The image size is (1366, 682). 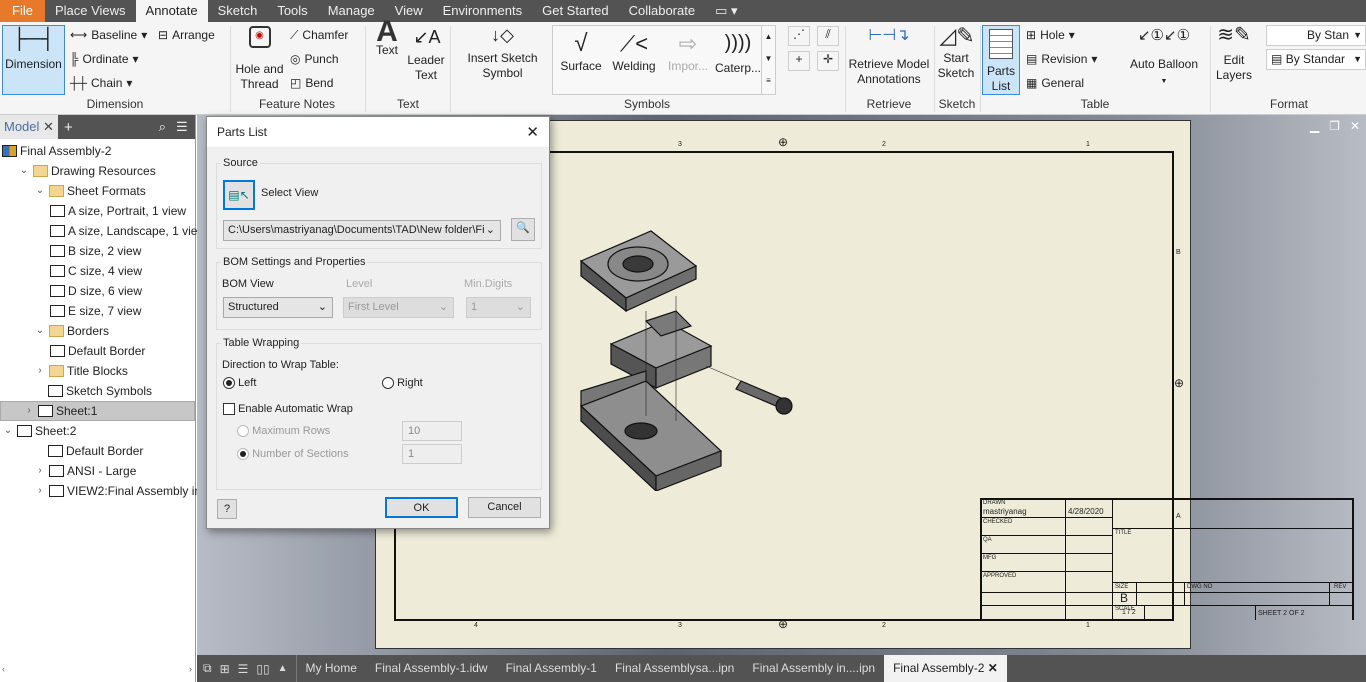 What do you see at coordinates (551, 668) in the screenshot?
I see `doc-tab: Final Assembly-1` at bounding box center [551, 668].